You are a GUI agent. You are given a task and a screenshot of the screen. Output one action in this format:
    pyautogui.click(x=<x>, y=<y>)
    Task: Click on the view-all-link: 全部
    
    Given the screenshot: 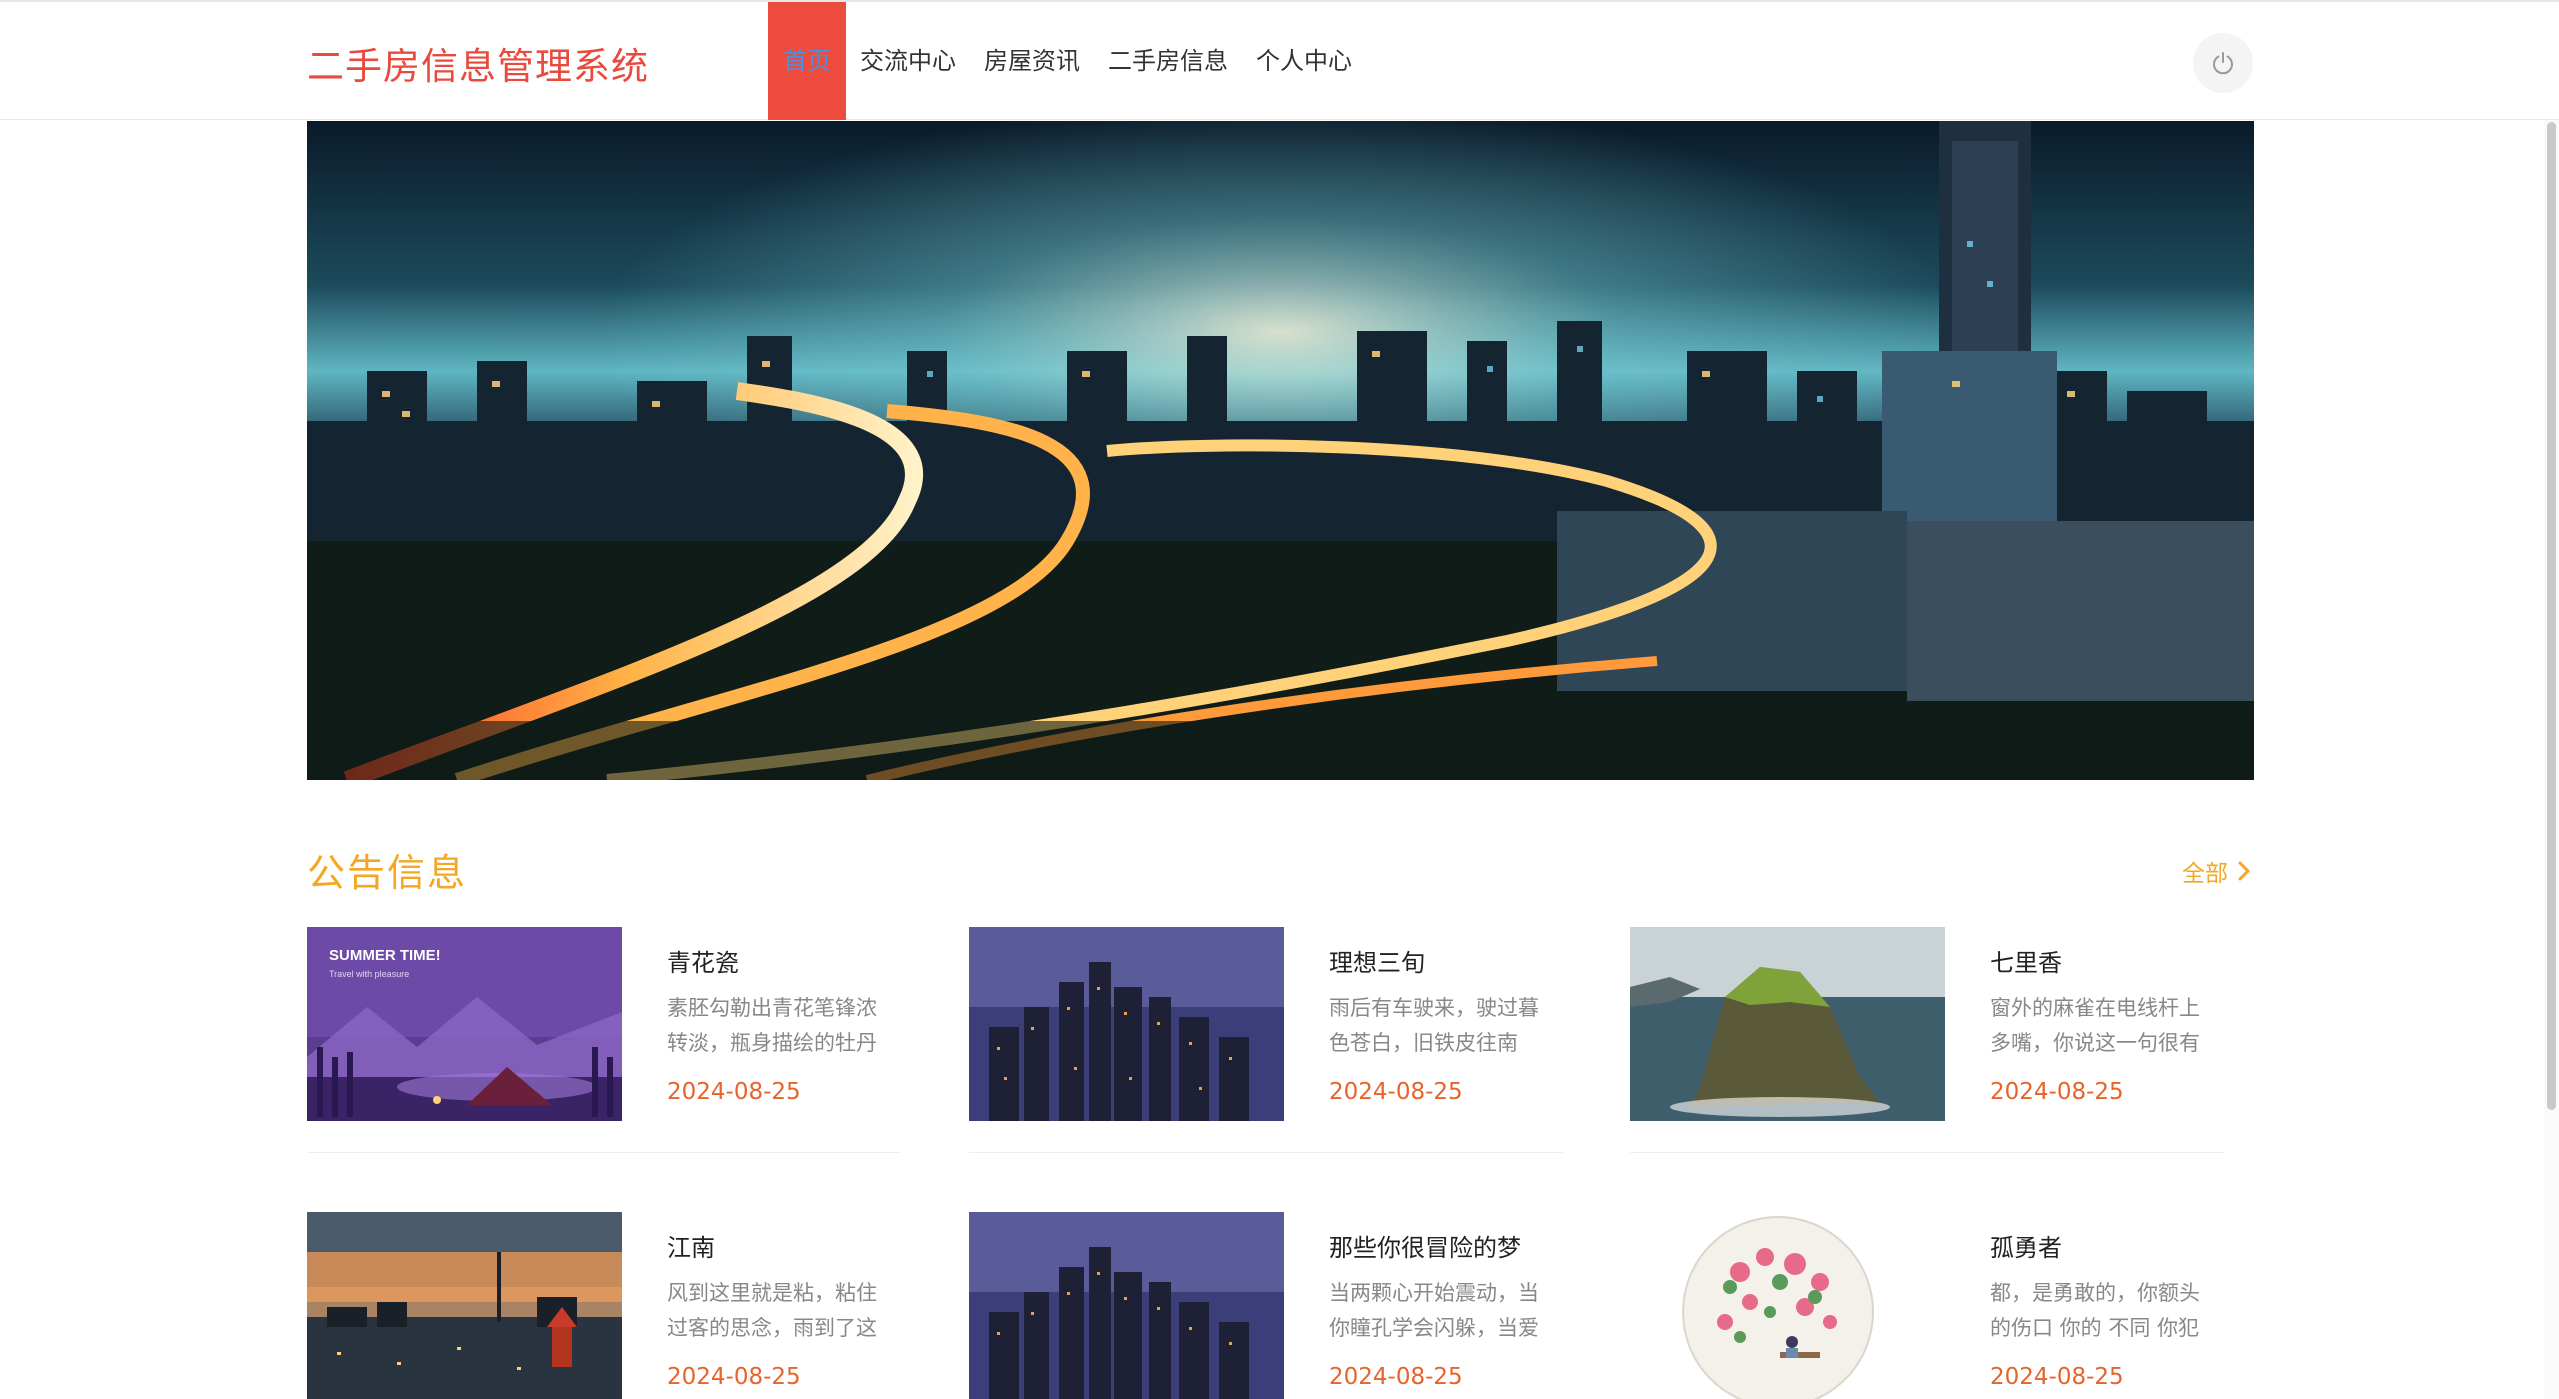 What is the action you would take?
    pyautogui.click(x=2217, y=871)
    